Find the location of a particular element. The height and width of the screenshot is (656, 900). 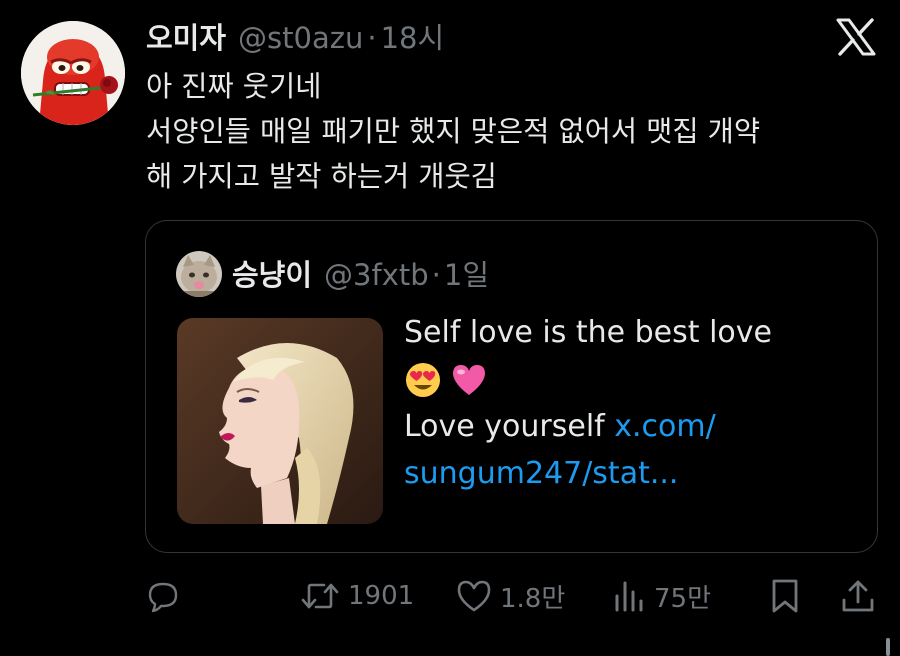

tweet-timestamp: 18시 is located at coordinates (413, 38).